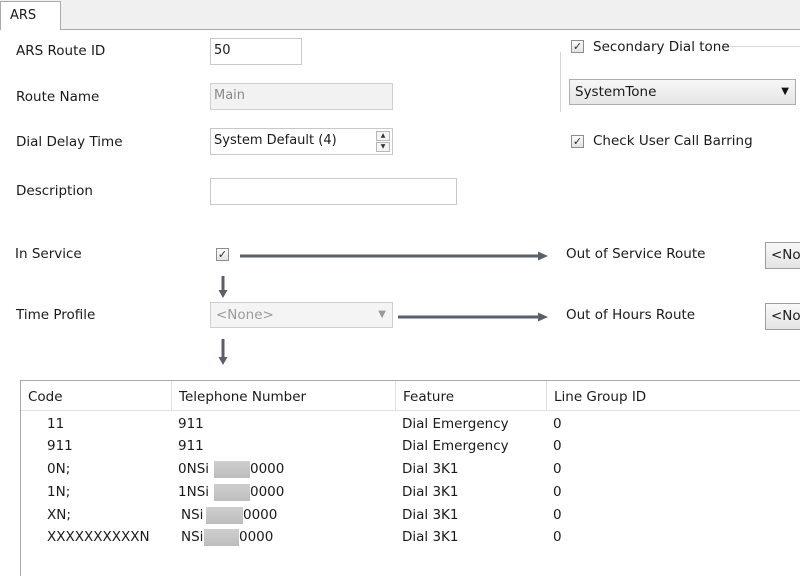 Image resolution: width=800 pixels, height=576 pixels. Describe the element at coordinates (394, 256) in the screenshot. I see `arrow-in-service-to-oos-icon` at that location.